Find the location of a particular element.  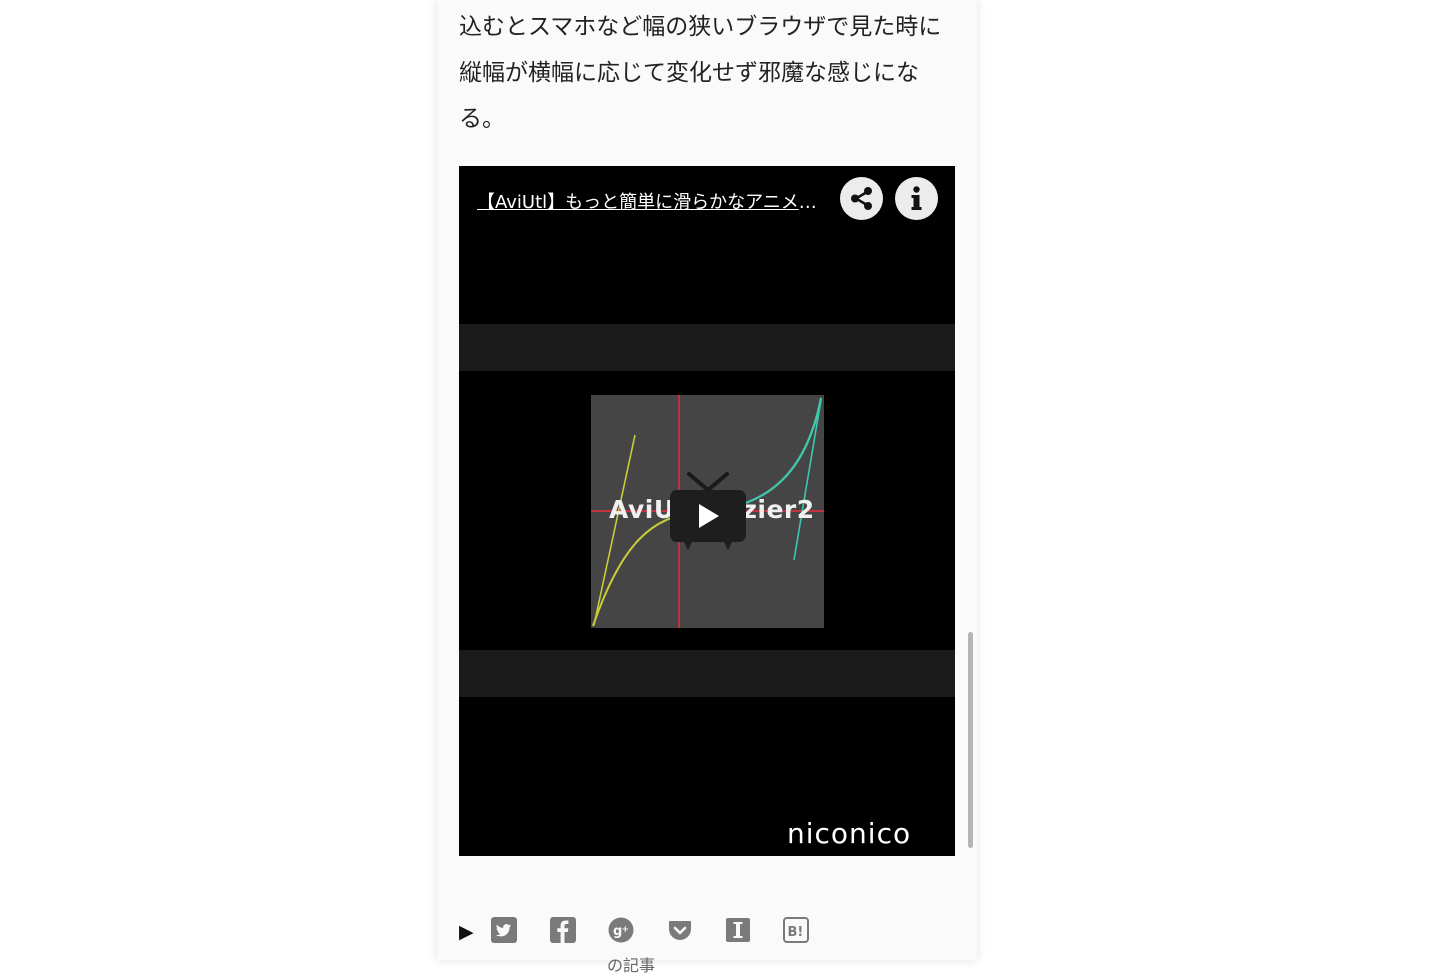

info-icon is located at coordinates (916, 198).